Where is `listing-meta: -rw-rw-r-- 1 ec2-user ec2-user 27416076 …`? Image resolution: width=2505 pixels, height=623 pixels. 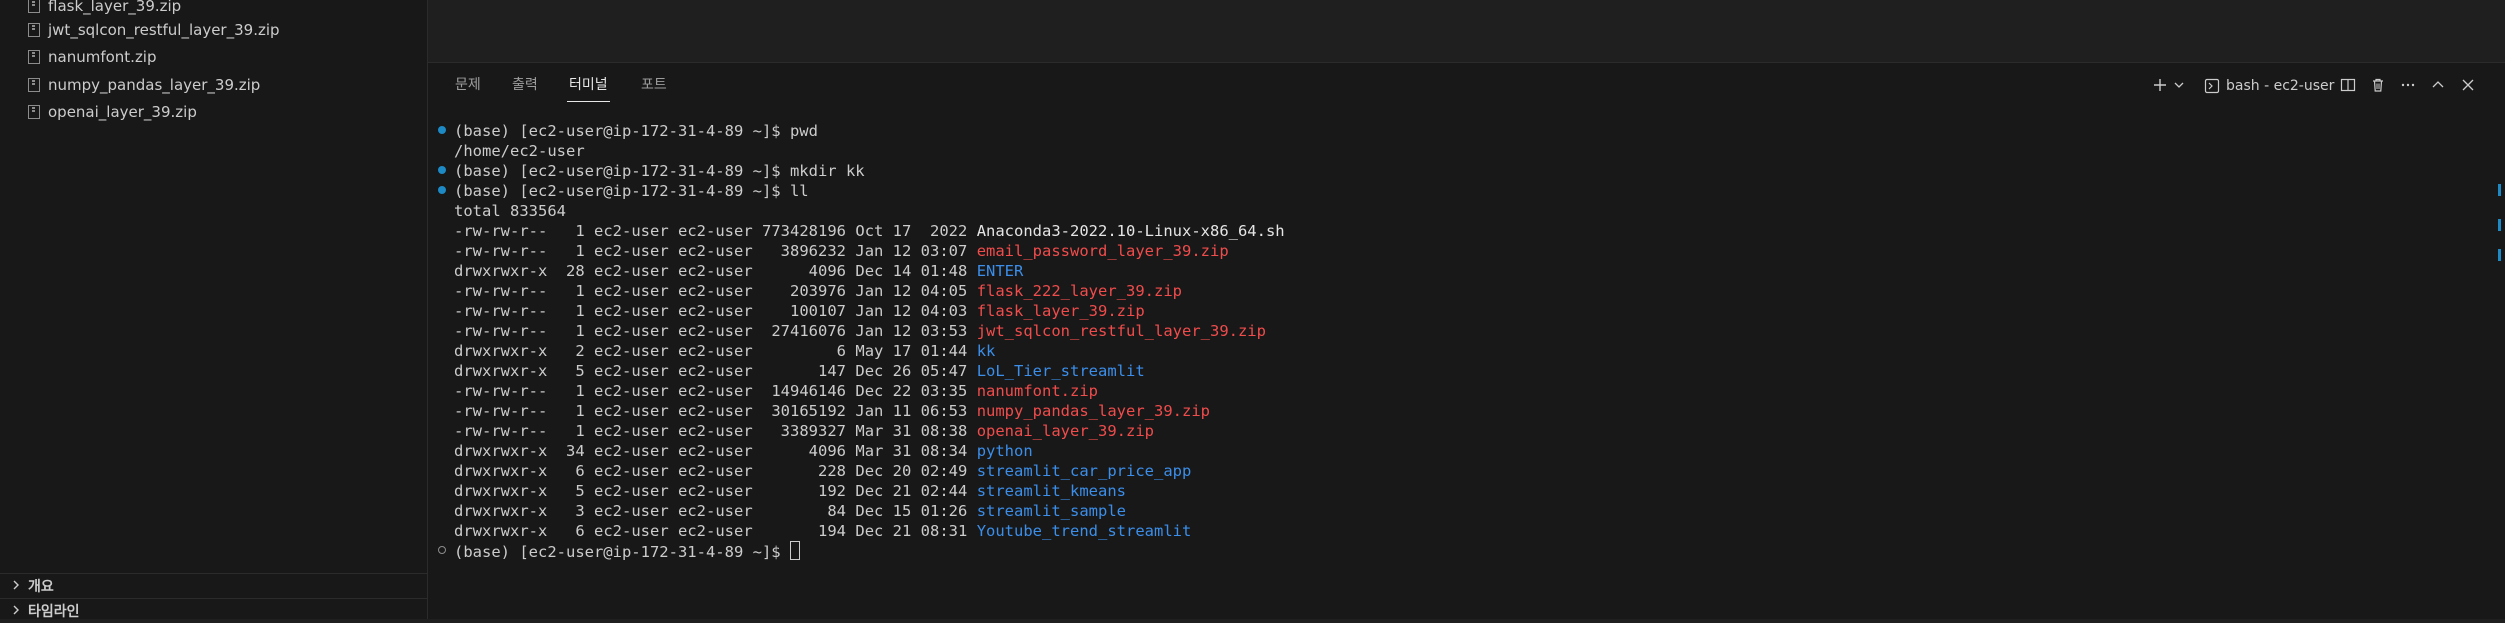
listing-meta: -rw-rw-r-- 1 ec2-user ec2-user 27416076 … is located at coordinates (715, 331).